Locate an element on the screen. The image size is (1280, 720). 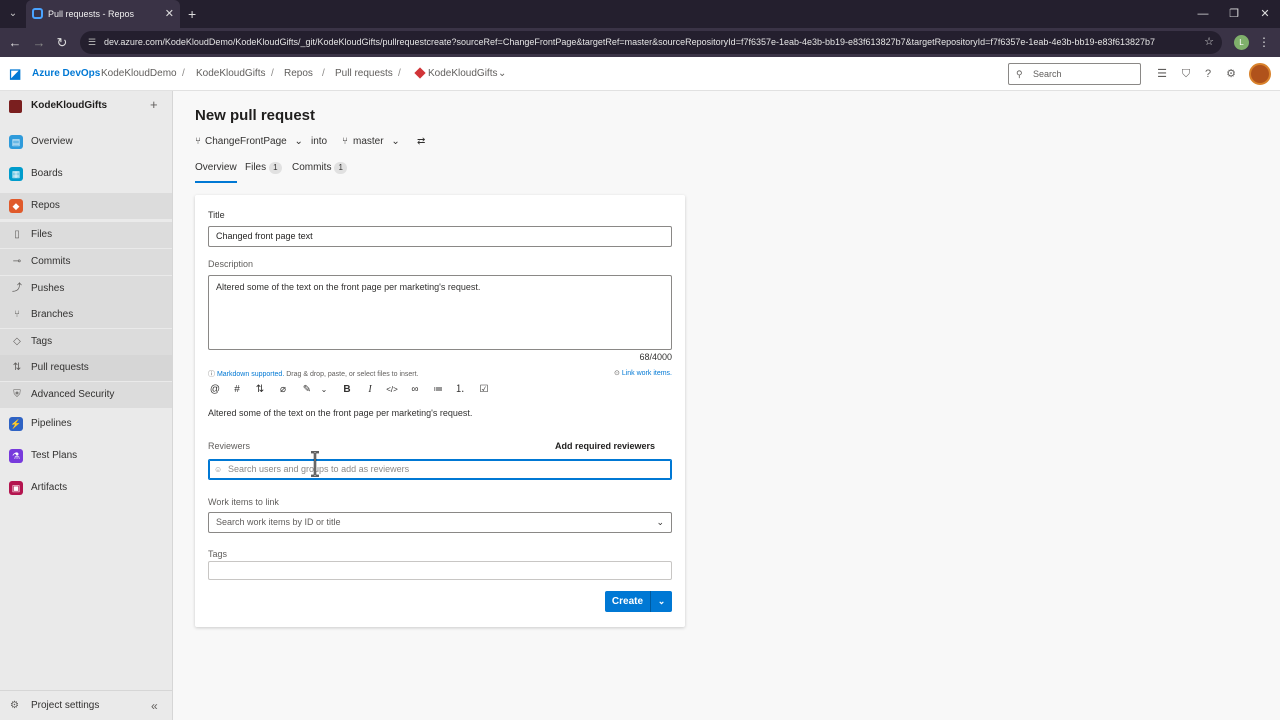
pipelines-icon: ⚡ is located at coordinates (16, 424).